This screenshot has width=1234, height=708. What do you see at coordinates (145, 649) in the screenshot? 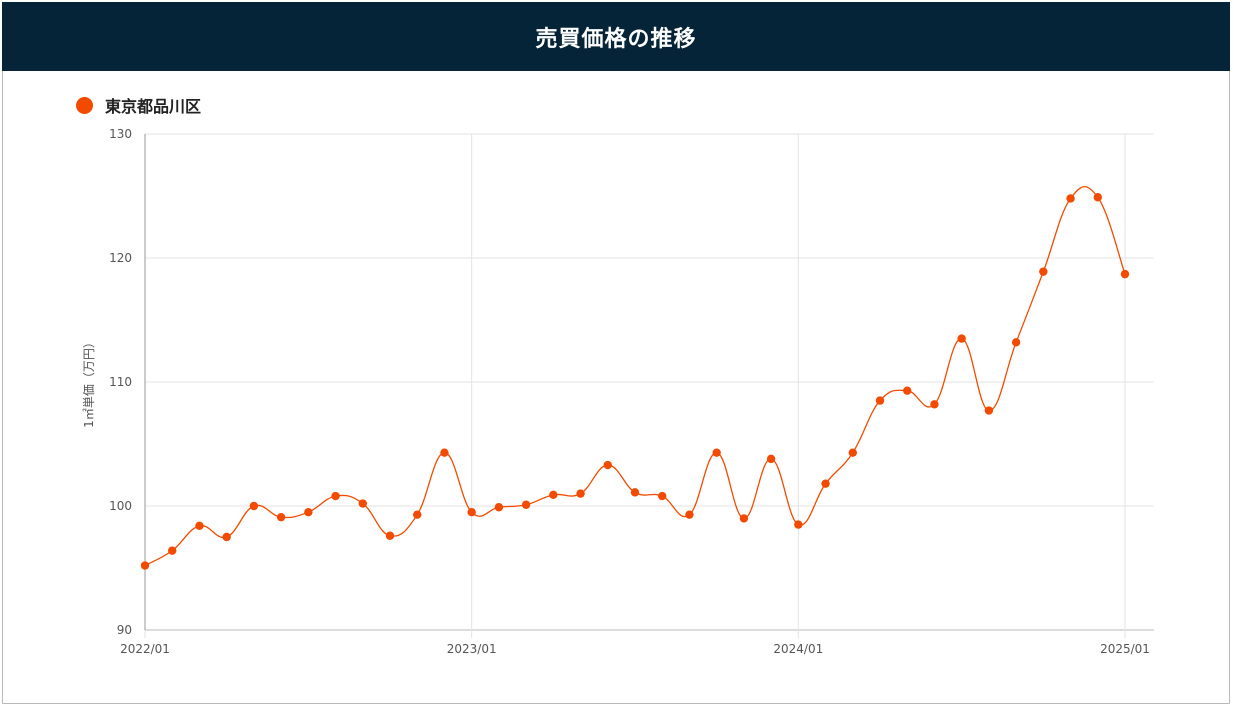
I see `x-tick-label: 2022/01` at bounding box center [145, 649].